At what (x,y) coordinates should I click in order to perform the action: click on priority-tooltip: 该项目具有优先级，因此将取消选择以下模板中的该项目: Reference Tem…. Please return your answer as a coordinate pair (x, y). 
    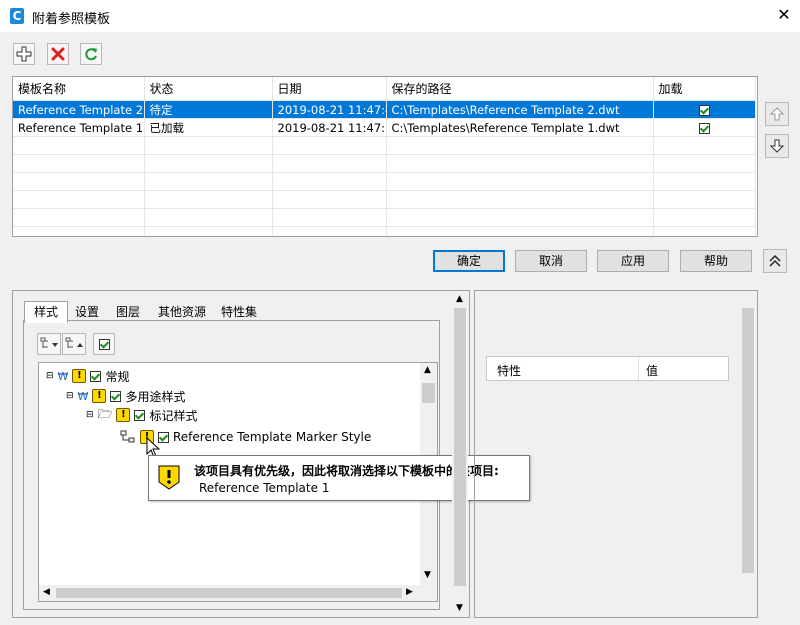
    Looking at the image, I should click on (339, 478).